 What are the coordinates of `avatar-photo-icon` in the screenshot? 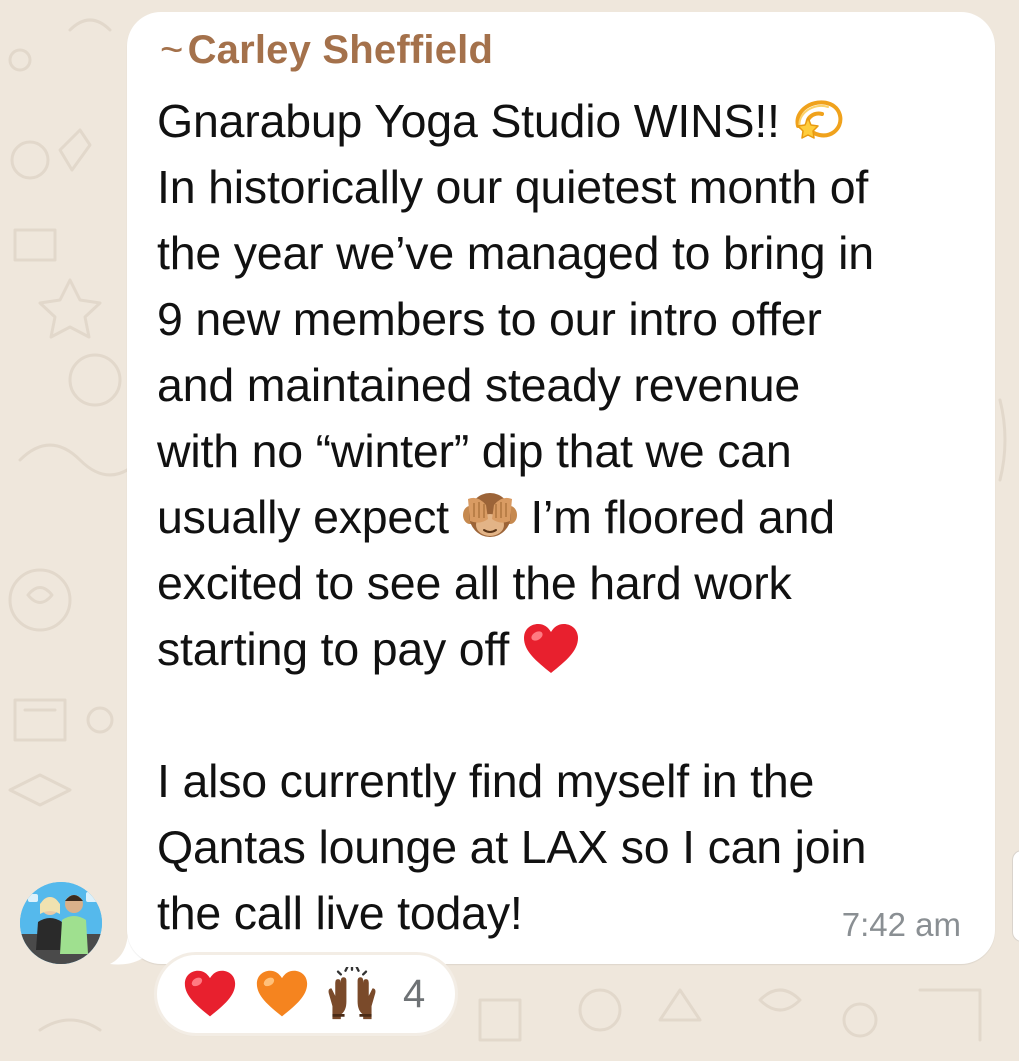 It's located at (61, 923).